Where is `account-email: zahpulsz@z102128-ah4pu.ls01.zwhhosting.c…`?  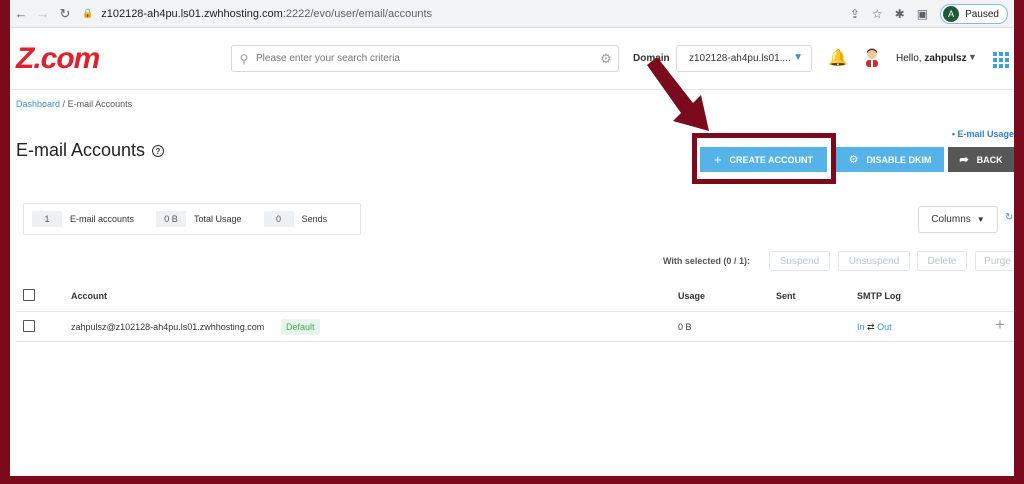
account-email: zahpulsz@z102128-ah4pu.ls01.zwhhosting.c… is located at coordinates (167, 327).